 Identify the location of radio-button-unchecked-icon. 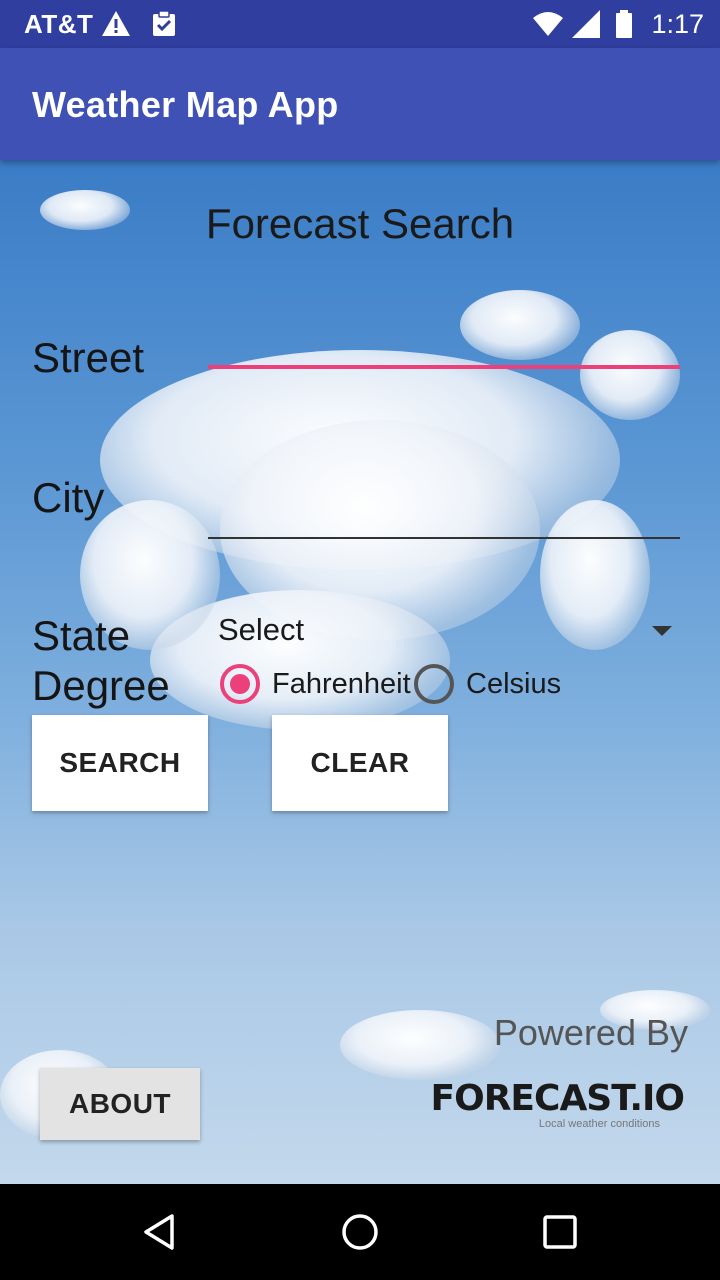
(434, 684).